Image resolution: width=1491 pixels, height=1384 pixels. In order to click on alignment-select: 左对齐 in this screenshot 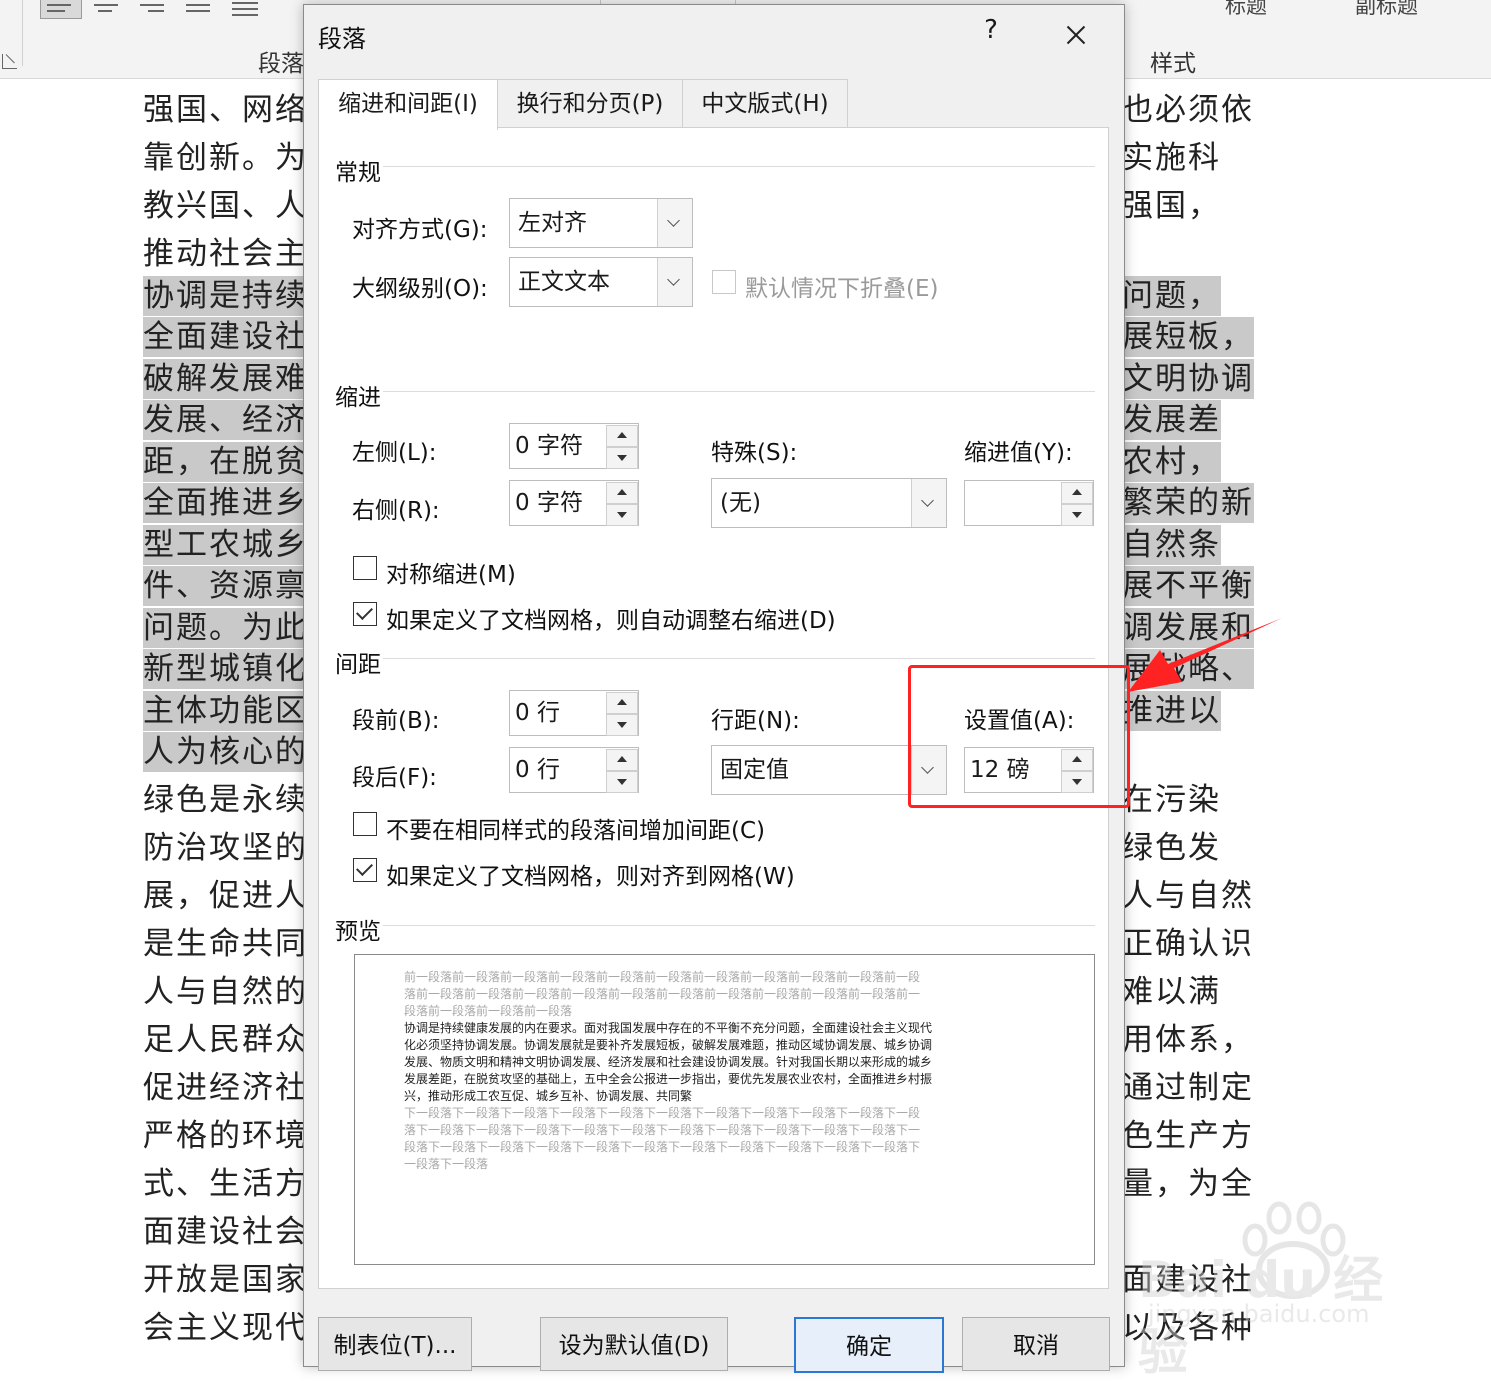, I will do `click(601, 223)`.